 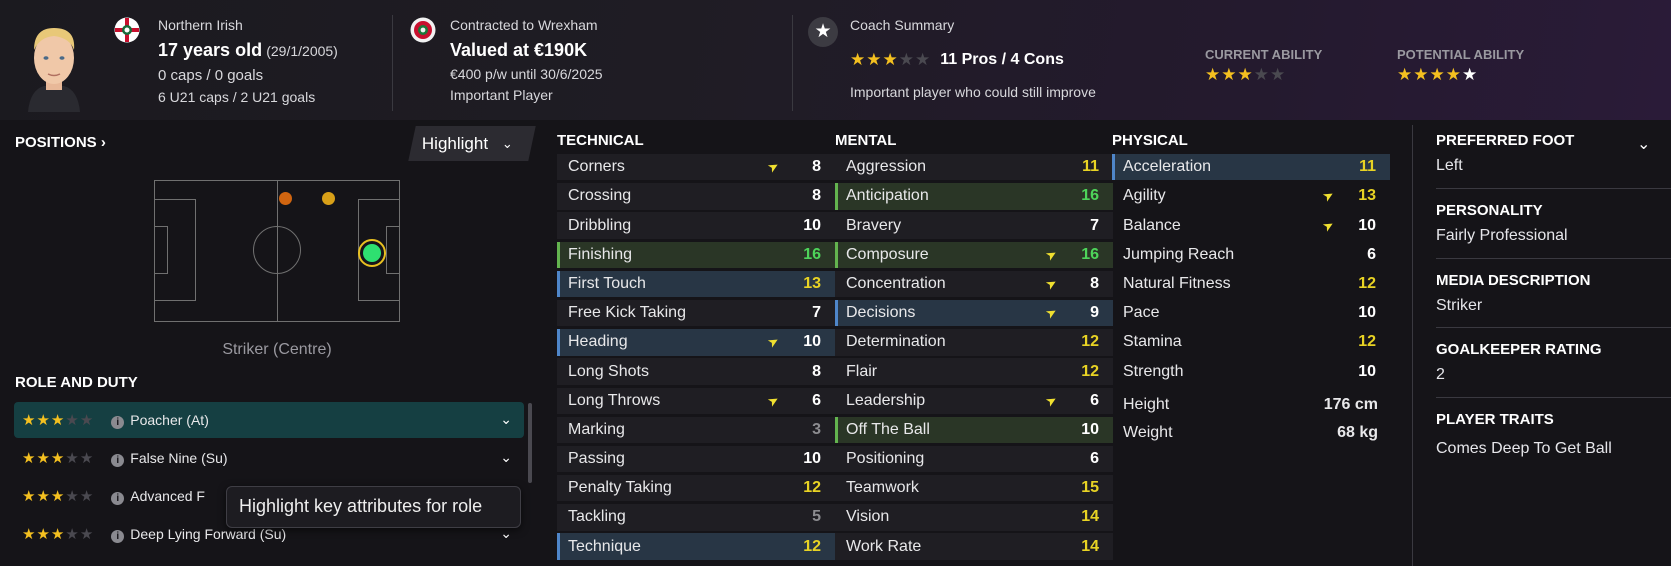 What do you see at coordinates (269, 420) in the screenshot?
I see `role-item: ★ ★ ★ ★ ★ i Poacher (At) ⌄` at bounding box center [269, 420].